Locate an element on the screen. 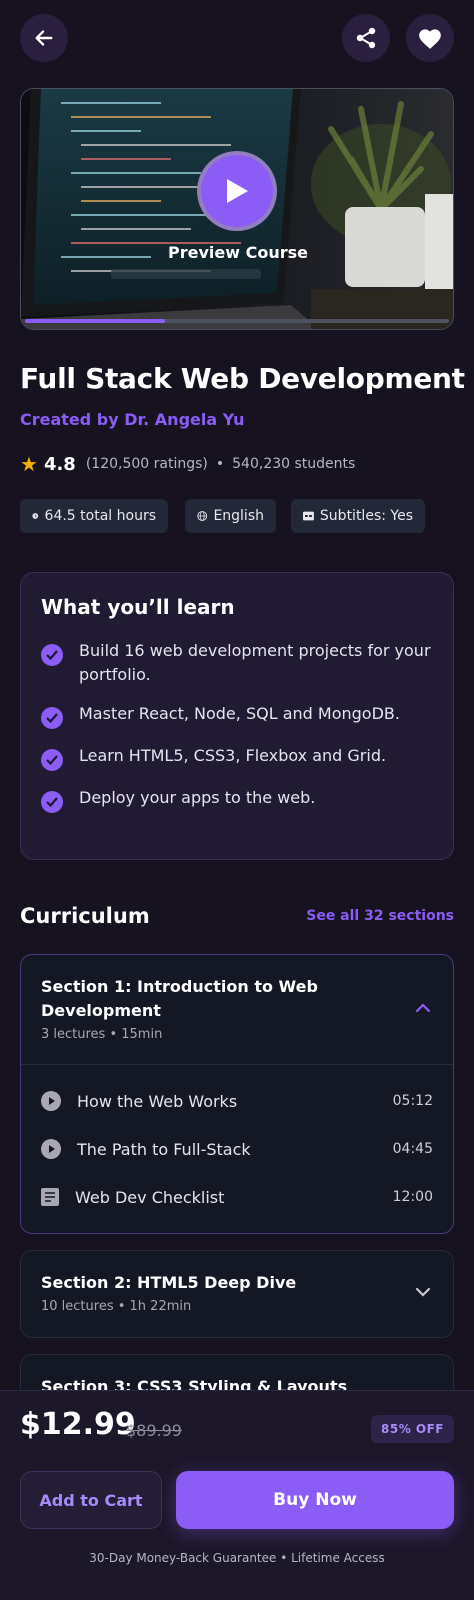 This screenshot has width=474, height=1600. lecture-item: Web Dev Checklist 12:00 is located at coordinates (237, 1197).